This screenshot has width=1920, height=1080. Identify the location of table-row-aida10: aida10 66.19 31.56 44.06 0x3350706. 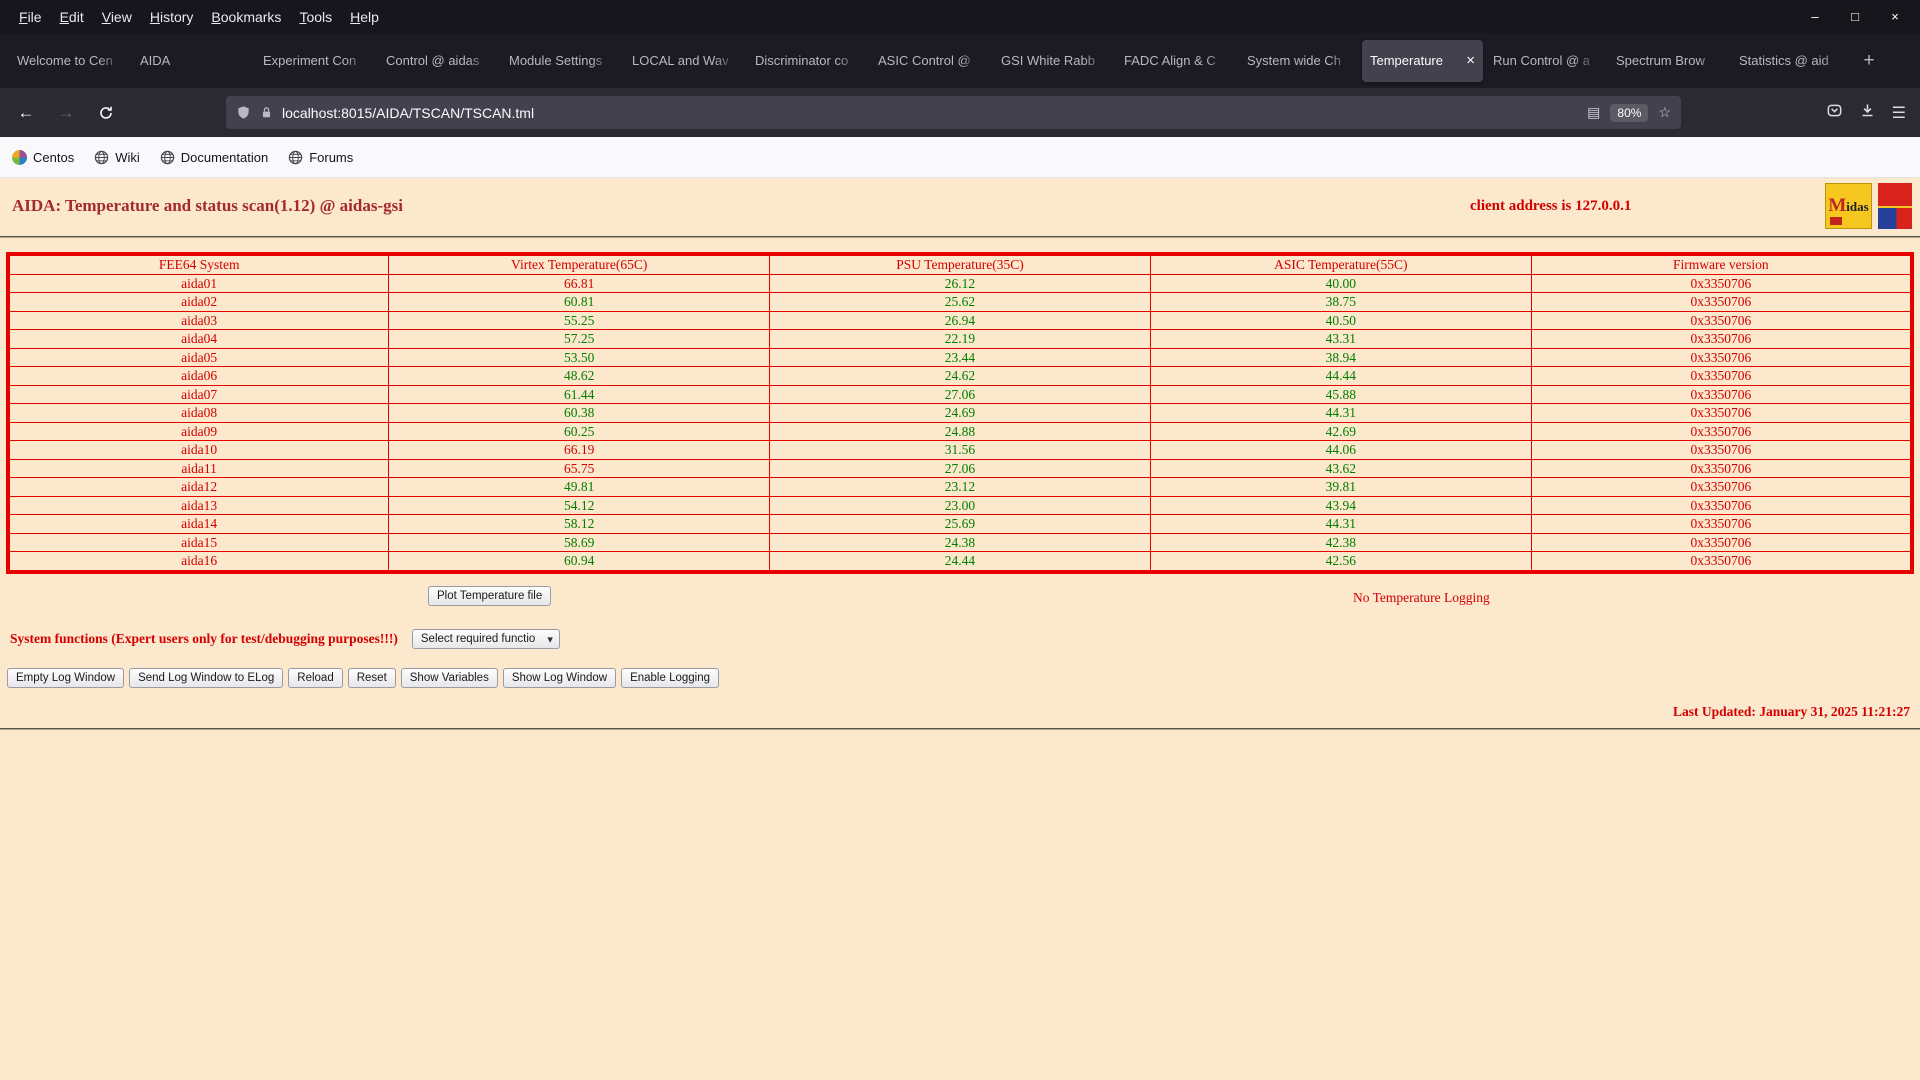
(960, 450).